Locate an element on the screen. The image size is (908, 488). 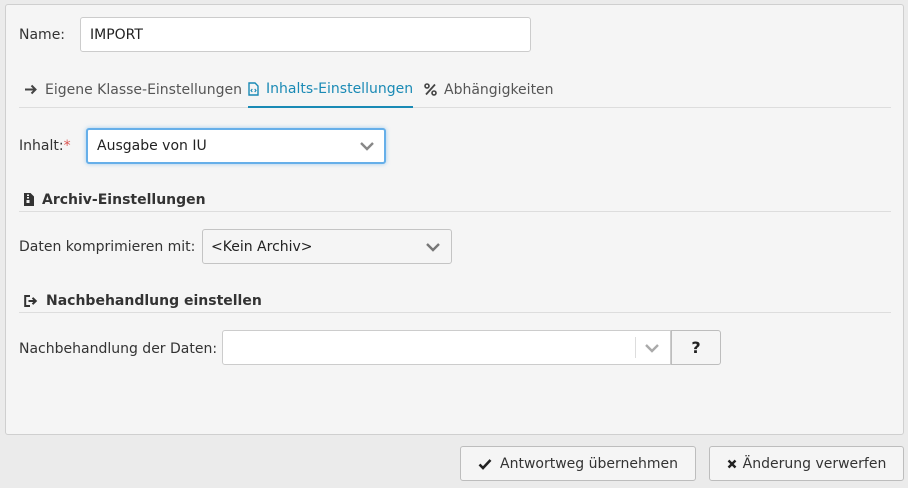
compress-select-value: <Kein Archiv> is located at coordinates (262, 246).